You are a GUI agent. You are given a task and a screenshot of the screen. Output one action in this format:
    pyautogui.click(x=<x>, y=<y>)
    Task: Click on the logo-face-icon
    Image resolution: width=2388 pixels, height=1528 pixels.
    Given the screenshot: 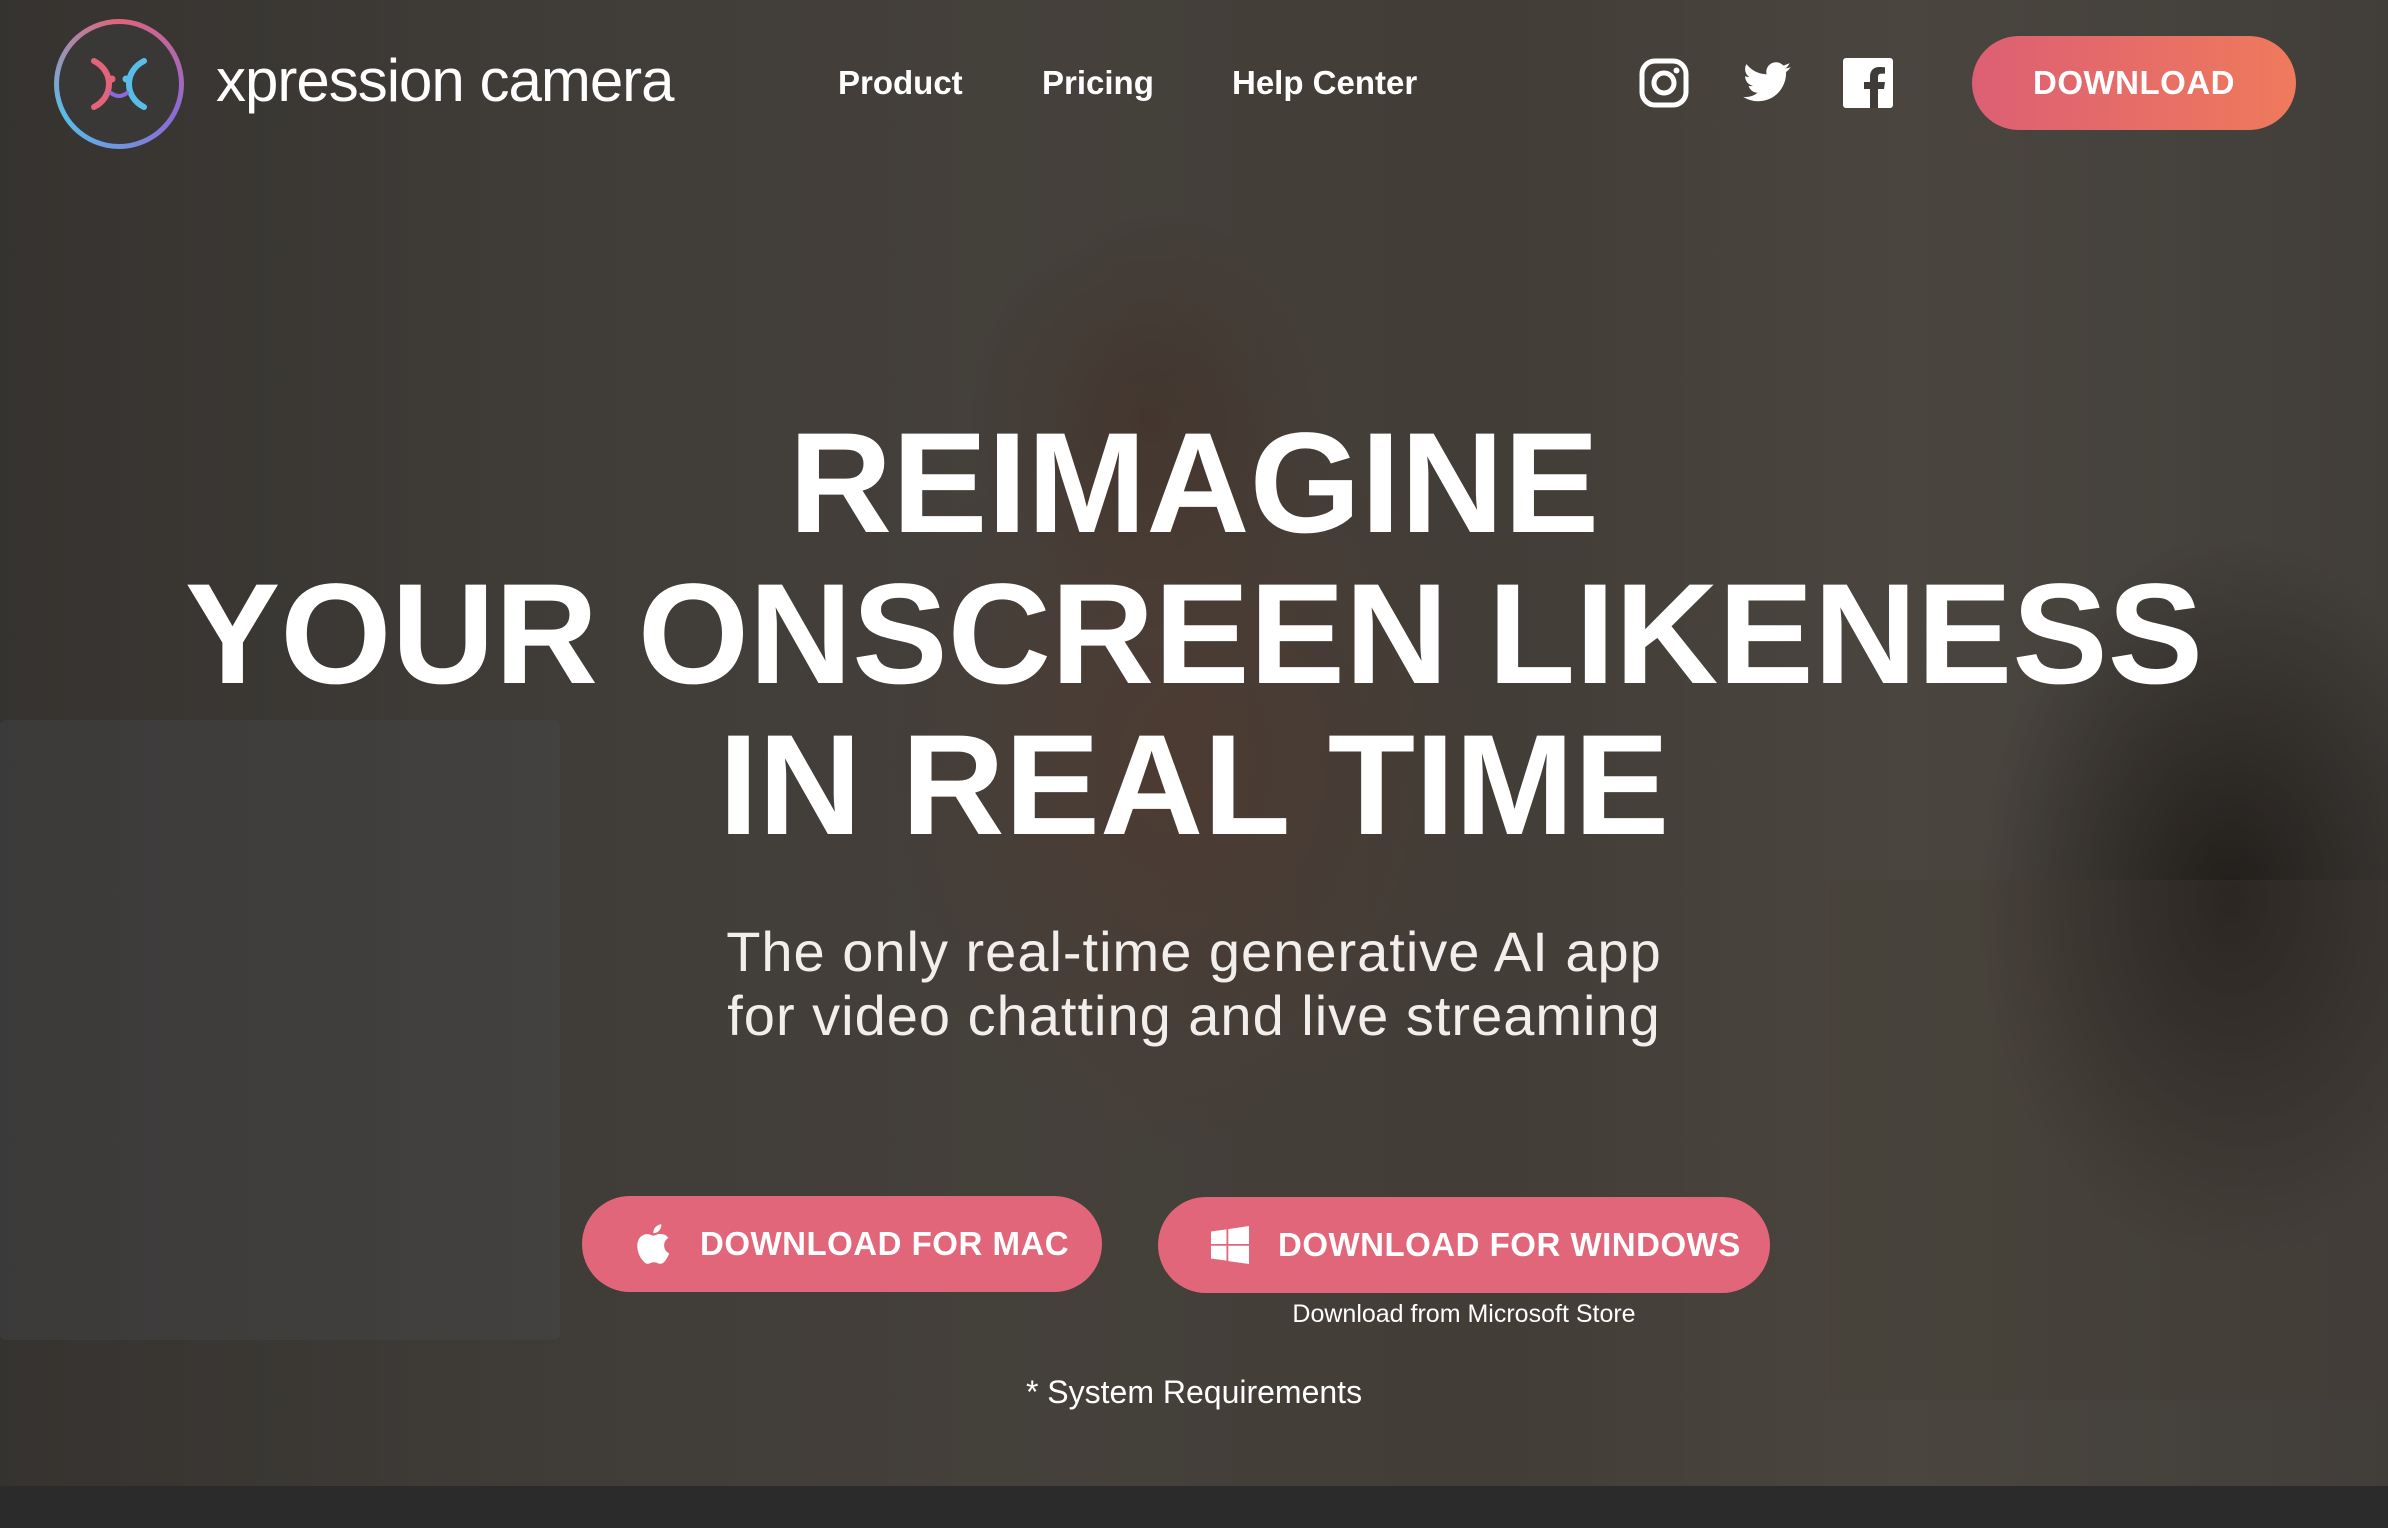 What is the action you would take?
    pyautogui.click(x=119, y=84)
    